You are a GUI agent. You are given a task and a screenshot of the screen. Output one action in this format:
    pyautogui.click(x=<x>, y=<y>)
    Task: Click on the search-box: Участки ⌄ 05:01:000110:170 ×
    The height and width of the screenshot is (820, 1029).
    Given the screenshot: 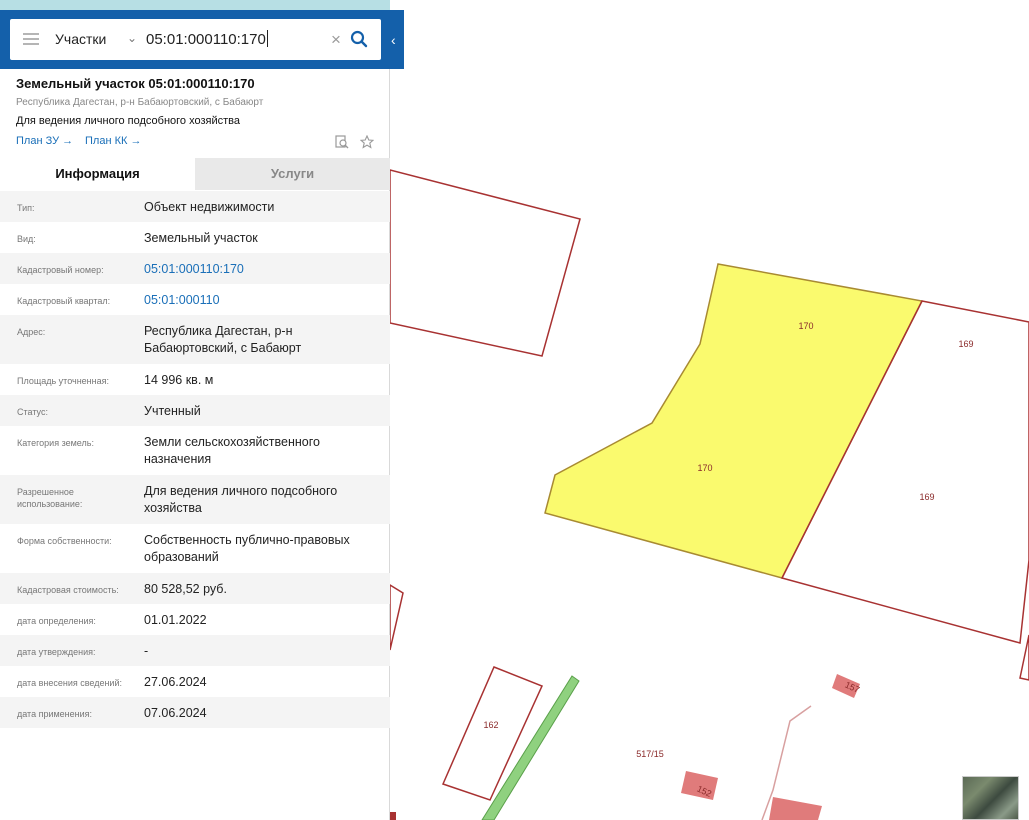 What is the action you would take?
    pyautogui.click(x=195, y=39)
    